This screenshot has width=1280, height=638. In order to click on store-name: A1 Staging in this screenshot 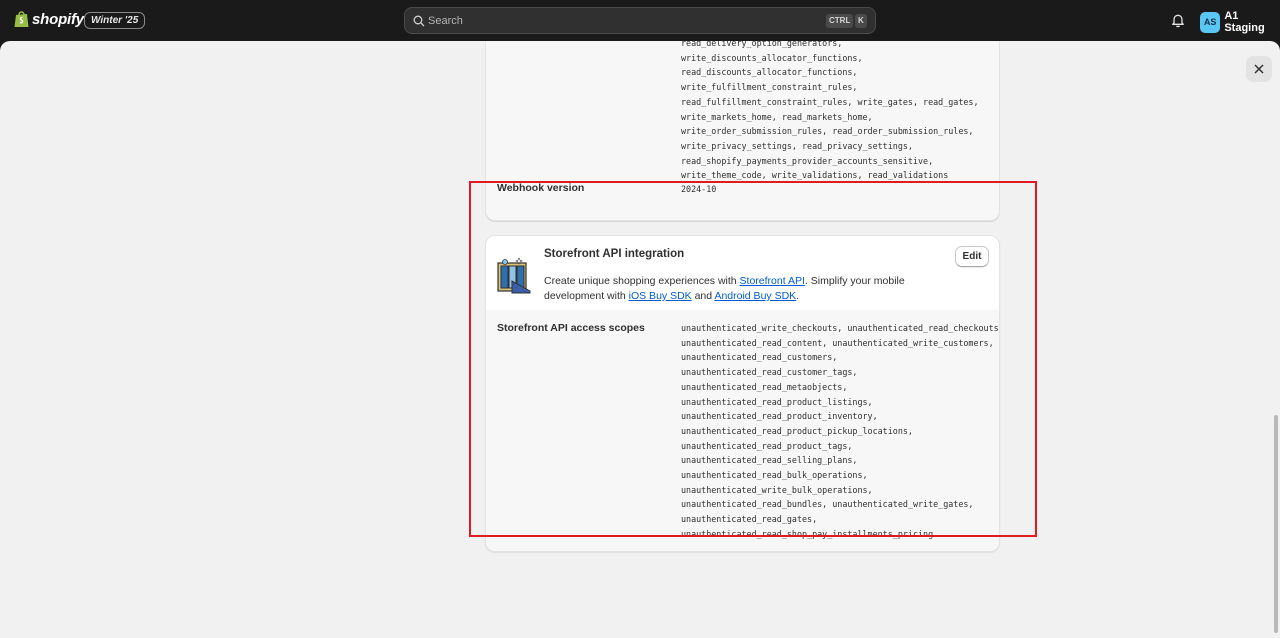, I will do `click(1244, 22)`.